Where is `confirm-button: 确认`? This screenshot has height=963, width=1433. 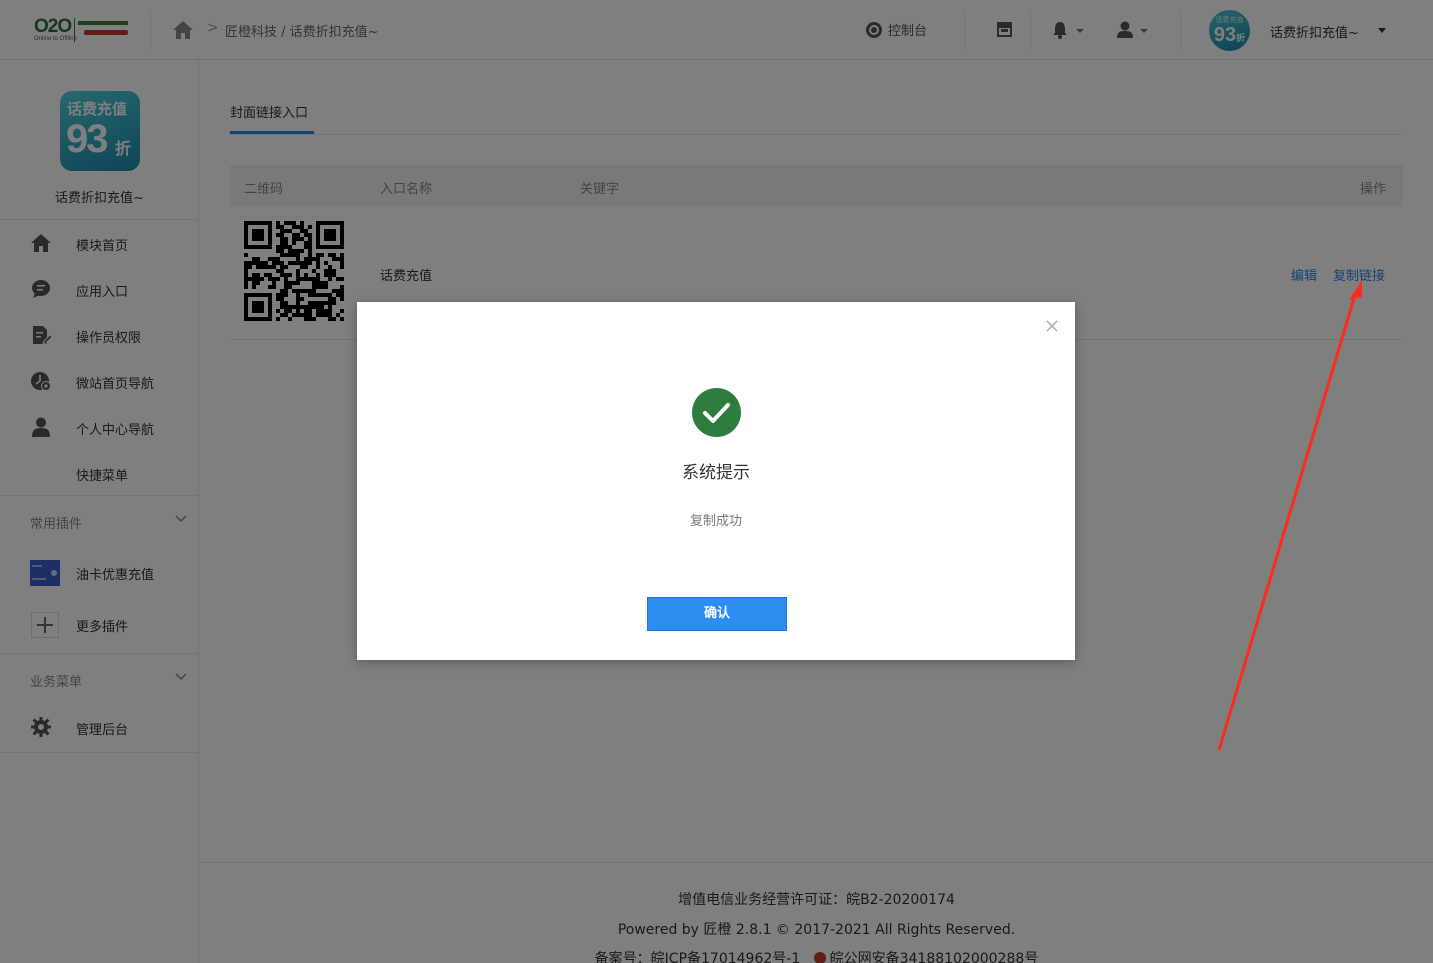
confirm-button: 确认 is located at coordinates (717, 614).